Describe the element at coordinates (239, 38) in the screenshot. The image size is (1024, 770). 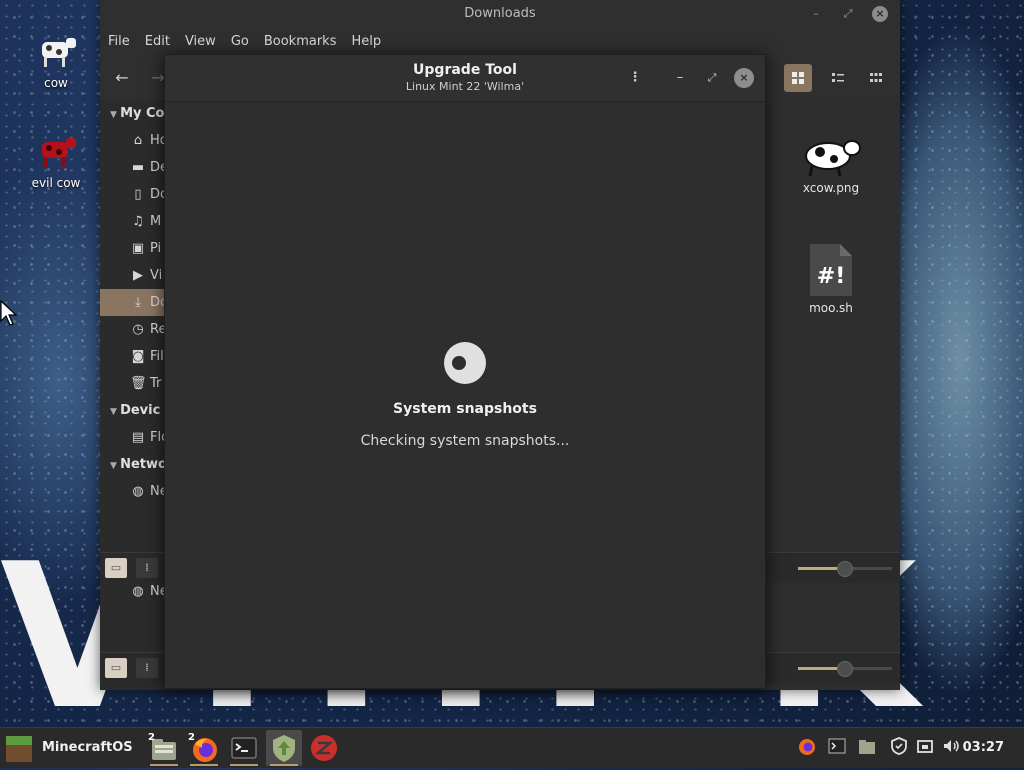
I see `menu-go: Go` at that location.